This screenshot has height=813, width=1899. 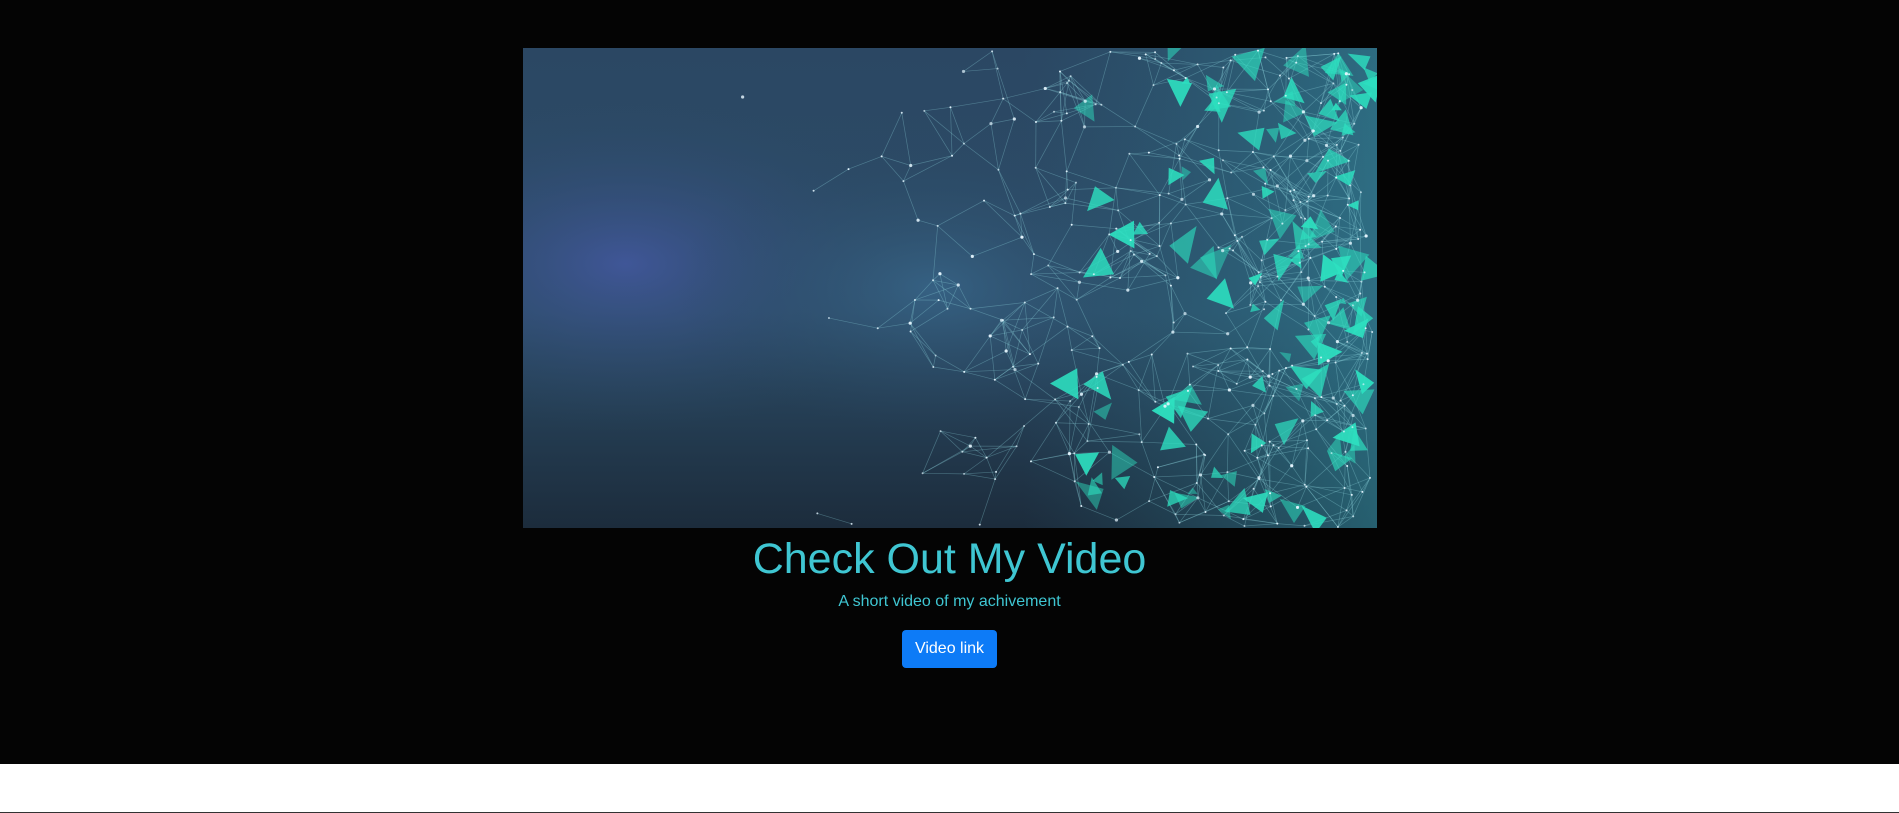 What do you see at coordinates (949, 649) in the screenshot?
I see `video-link-button: Video link` at bounding box center [949, 649].